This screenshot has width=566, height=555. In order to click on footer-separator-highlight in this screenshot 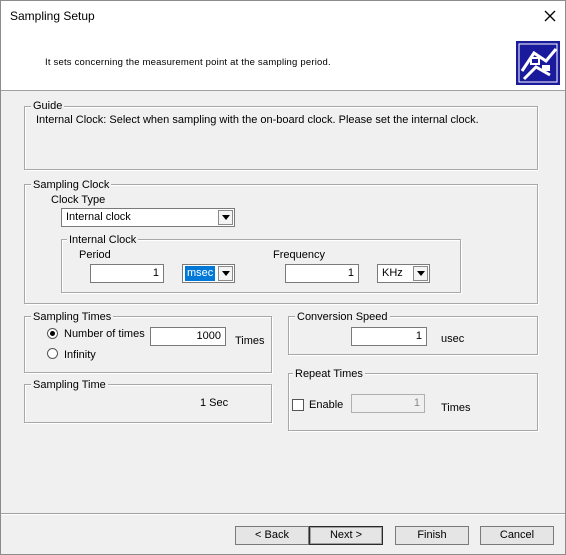, I will do `click(283, 514)`.